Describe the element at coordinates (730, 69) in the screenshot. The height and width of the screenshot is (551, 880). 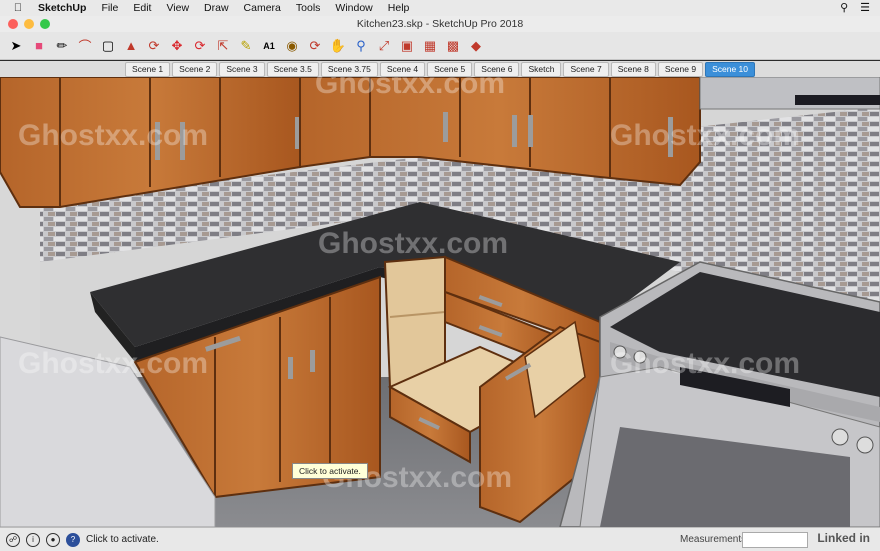
I see `scene-tab-scene-10: Scene 10` at that location.